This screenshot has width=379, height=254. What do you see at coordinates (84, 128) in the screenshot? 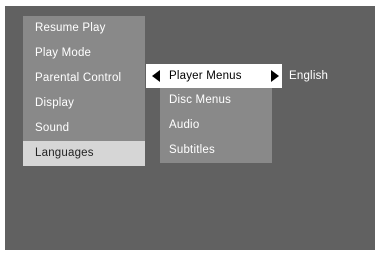
I see `menu-item-sound: Sound` at bounding box center [84, 128].